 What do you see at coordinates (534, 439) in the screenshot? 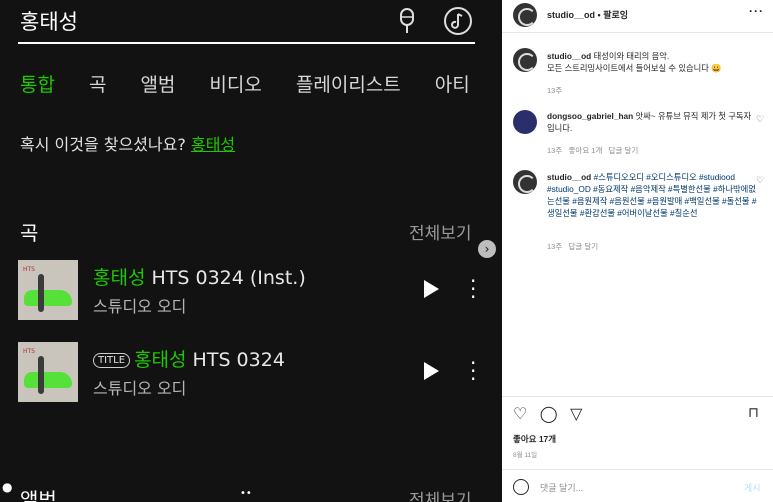
I see `likes-count: 좋아요 17개` at bounding box center [534, 439].